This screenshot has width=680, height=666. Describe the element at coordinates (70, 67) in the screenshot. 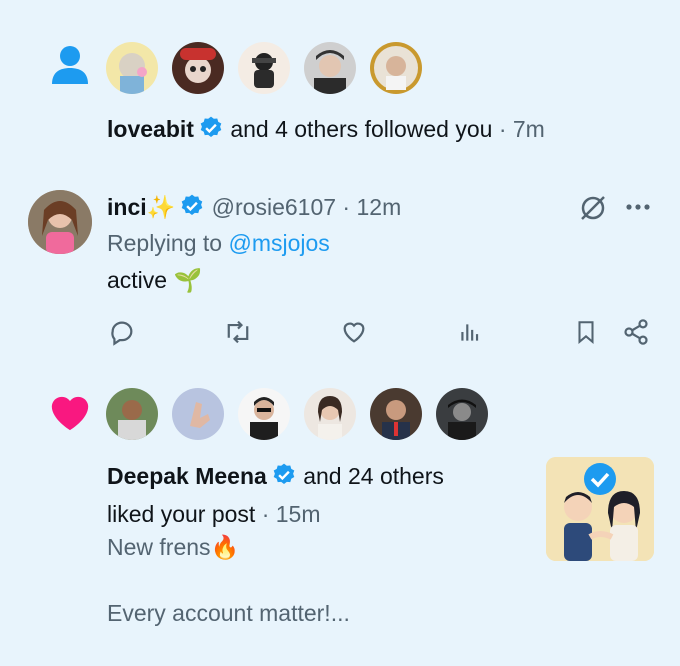

I see `person-icon` at that location.